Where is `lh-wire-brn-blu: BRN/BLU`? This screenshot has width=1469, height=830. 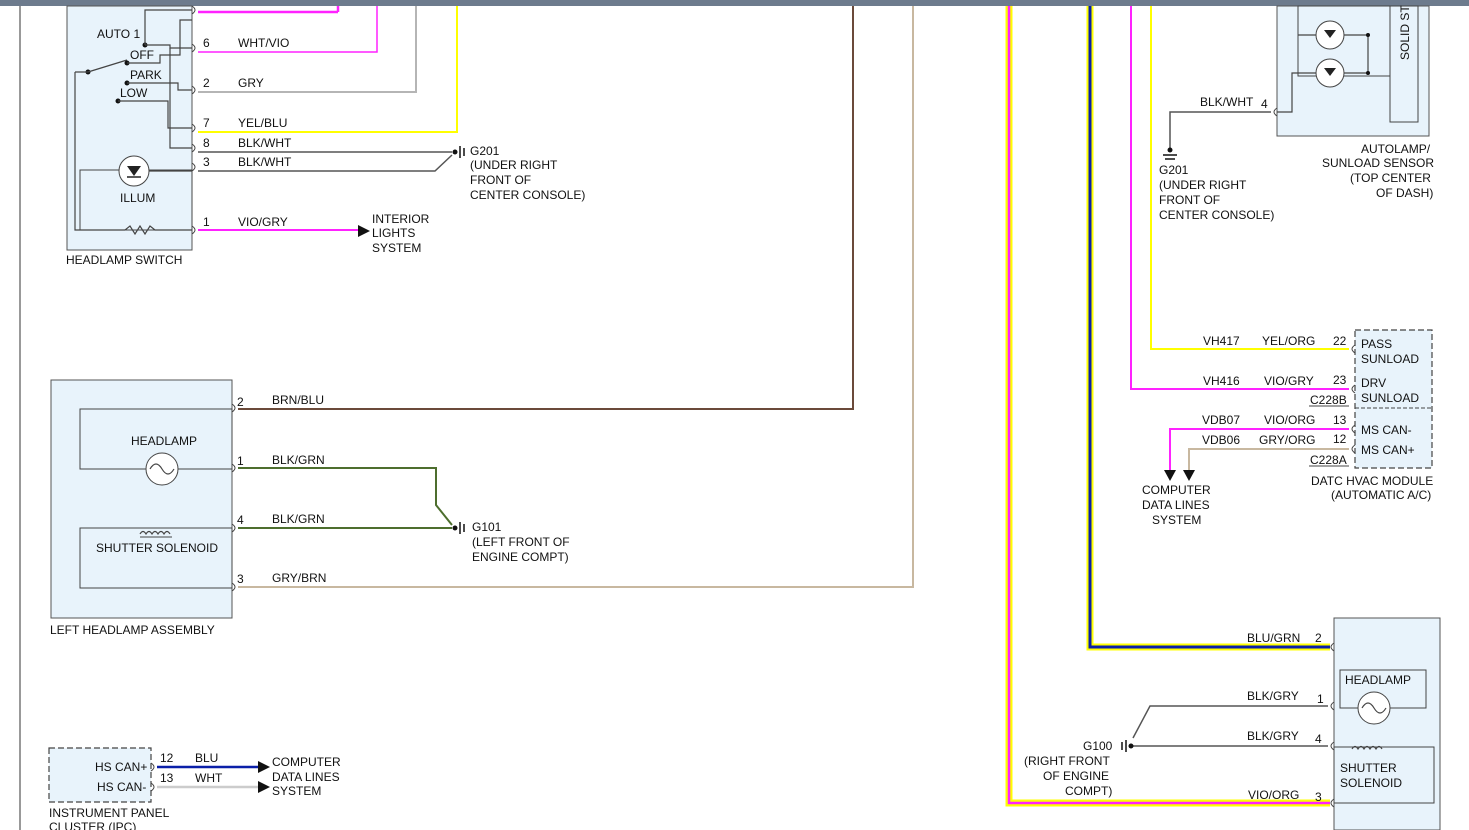 lh-wire-brn-blu: BRN/BLU is located at coordinates (298, 400).